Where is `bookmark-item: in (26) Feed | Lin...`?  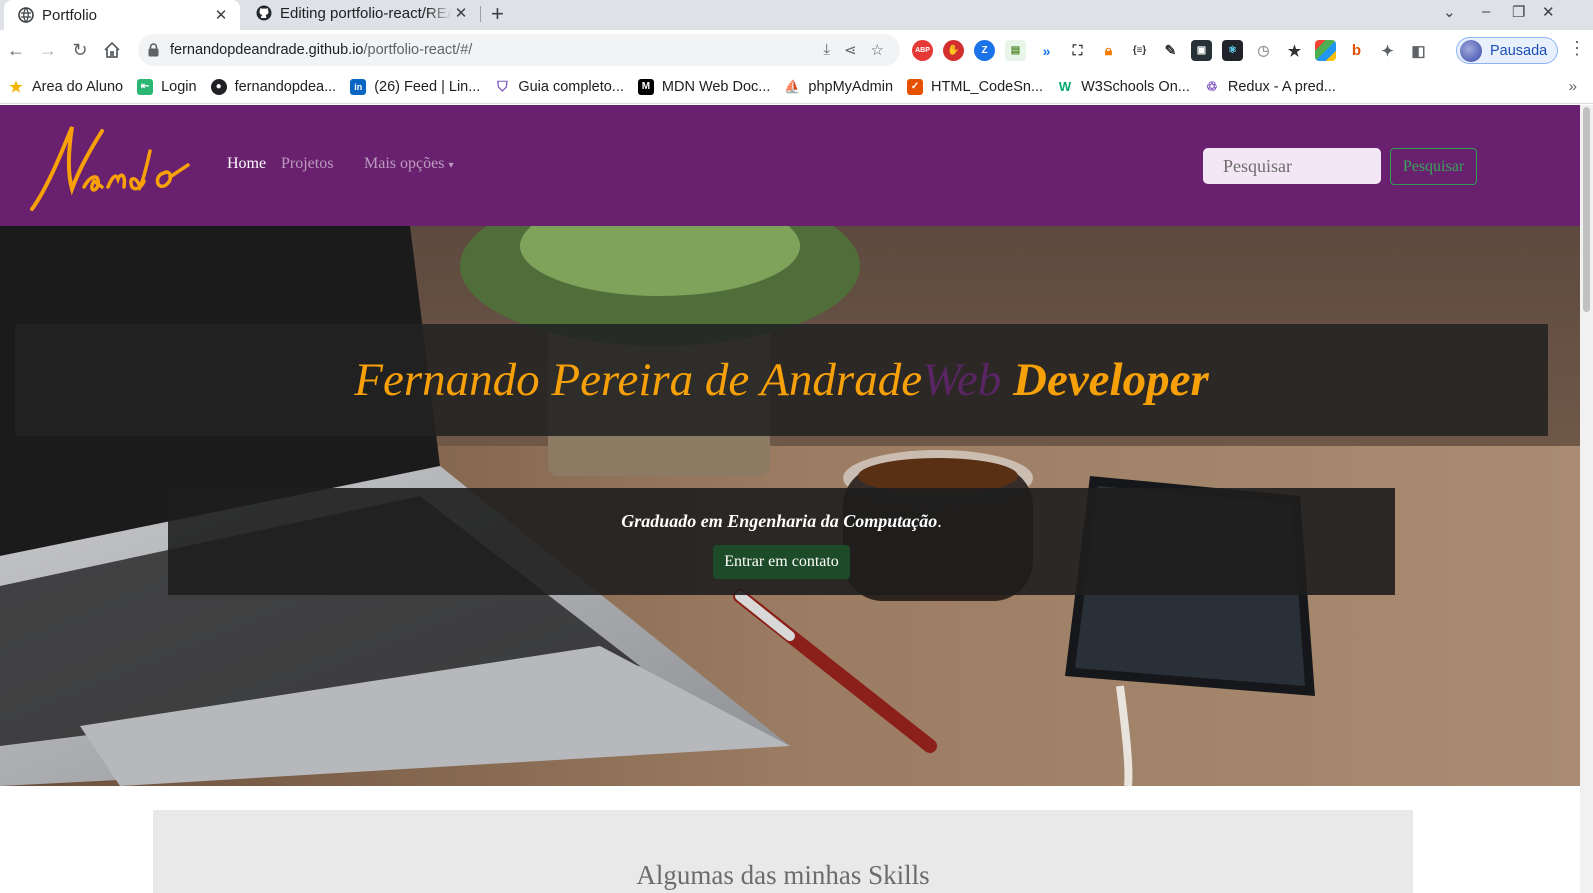 bookmark-item: in (26) Feed | Lin... is located at coordinates (415, 86).